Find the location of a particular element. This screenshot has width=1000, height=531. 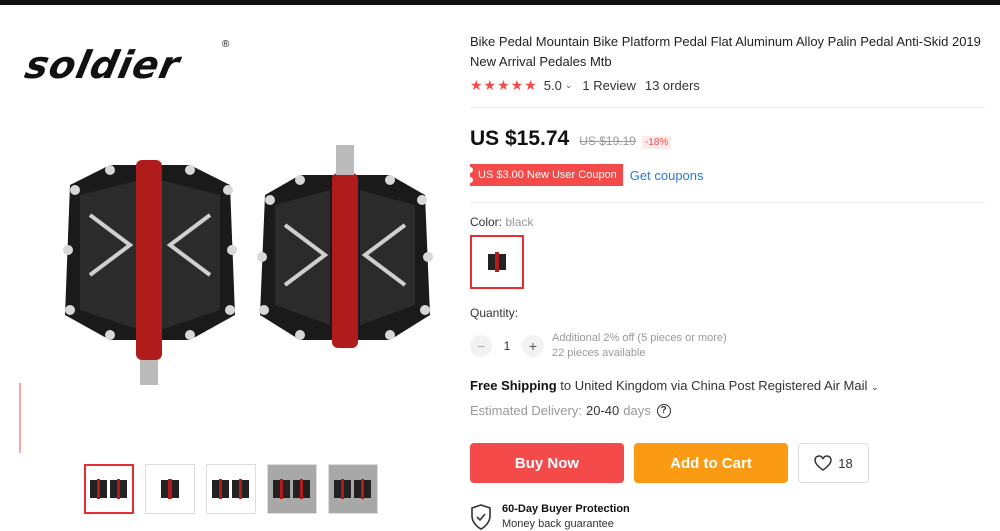

delivery-value: 20-40 is located at coordinates (602, 410).